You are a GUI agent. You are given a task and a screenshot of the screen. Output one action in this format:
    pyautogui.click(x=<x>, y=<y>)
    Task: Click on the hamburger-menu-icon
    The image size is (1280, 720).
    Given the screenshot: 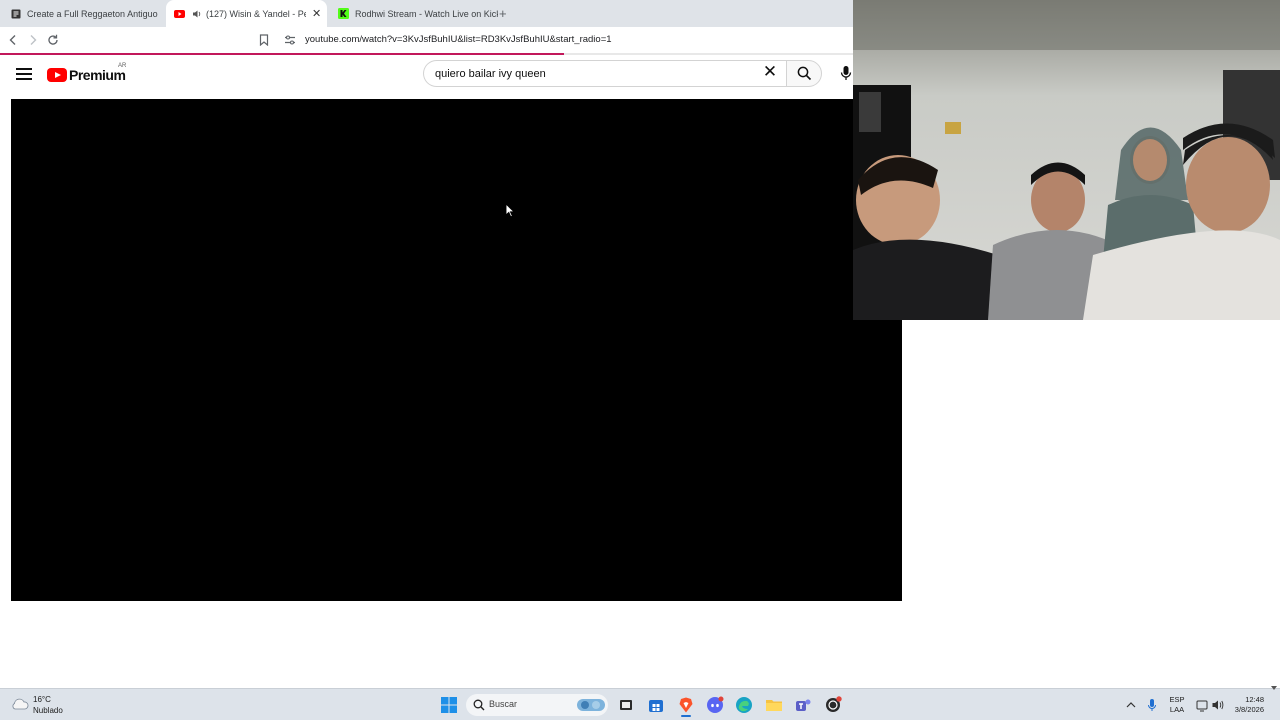 What is the action you would take?
    pyautogui.click(x=24, y=74)
    